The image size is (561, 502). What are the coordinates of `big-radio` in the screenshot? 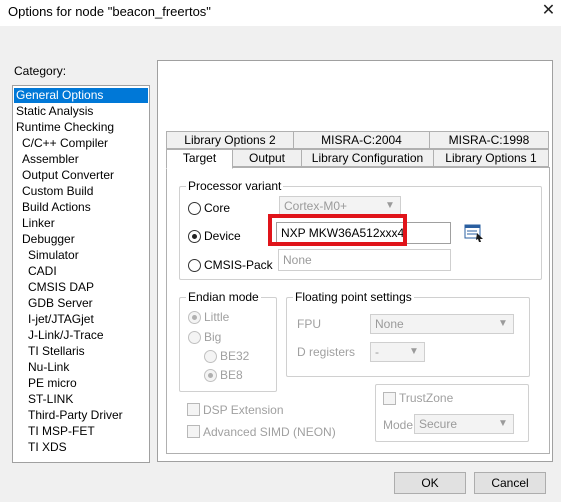 It's located at (194, 337).